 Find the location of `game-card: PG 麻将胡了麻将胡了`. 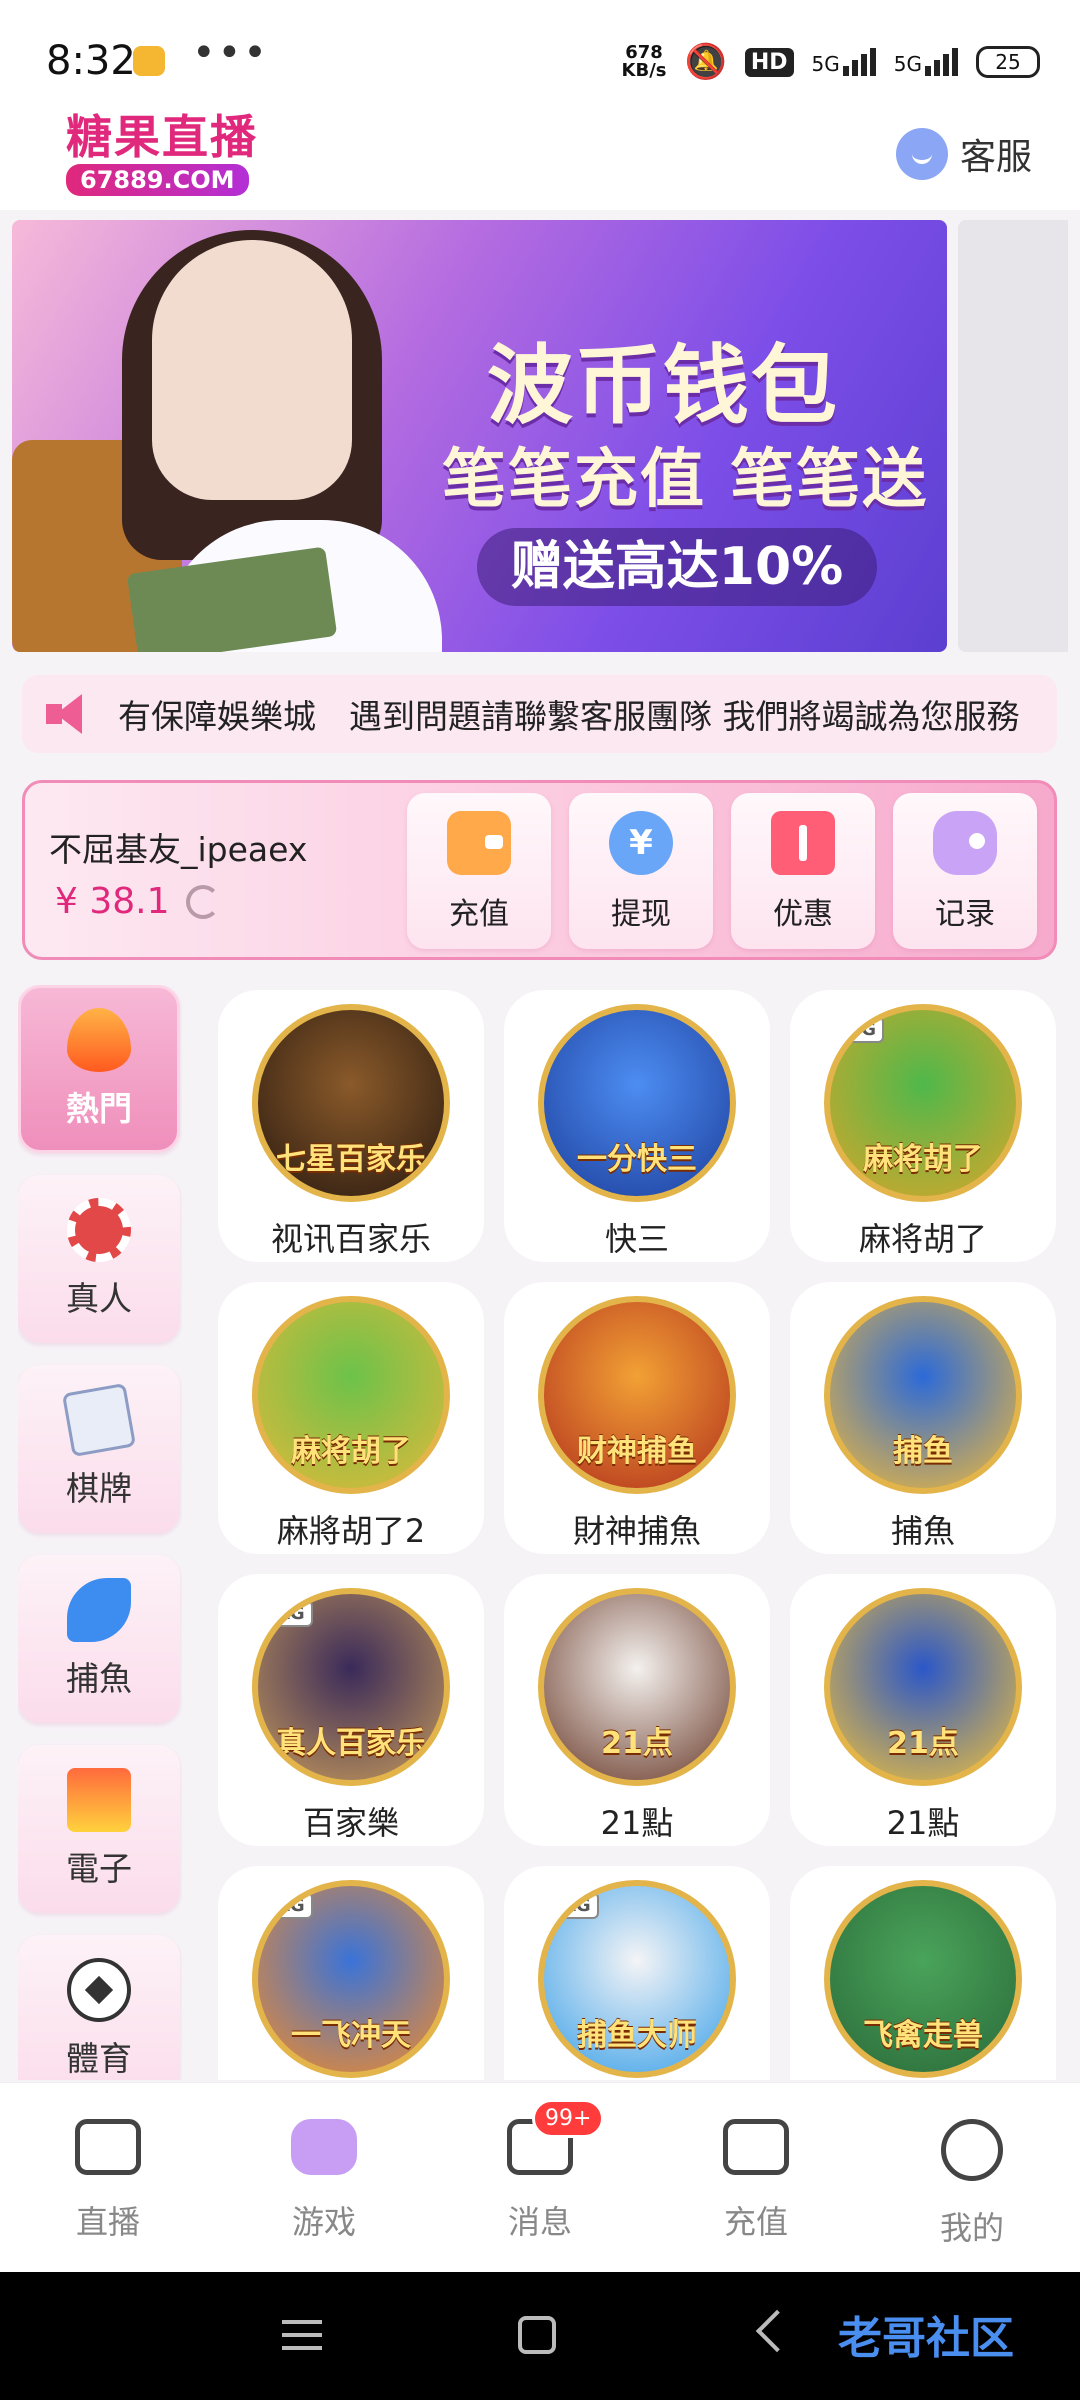

game-card: PG 麻将胡了麻将胡了 is located at coordinates (923, 1126).